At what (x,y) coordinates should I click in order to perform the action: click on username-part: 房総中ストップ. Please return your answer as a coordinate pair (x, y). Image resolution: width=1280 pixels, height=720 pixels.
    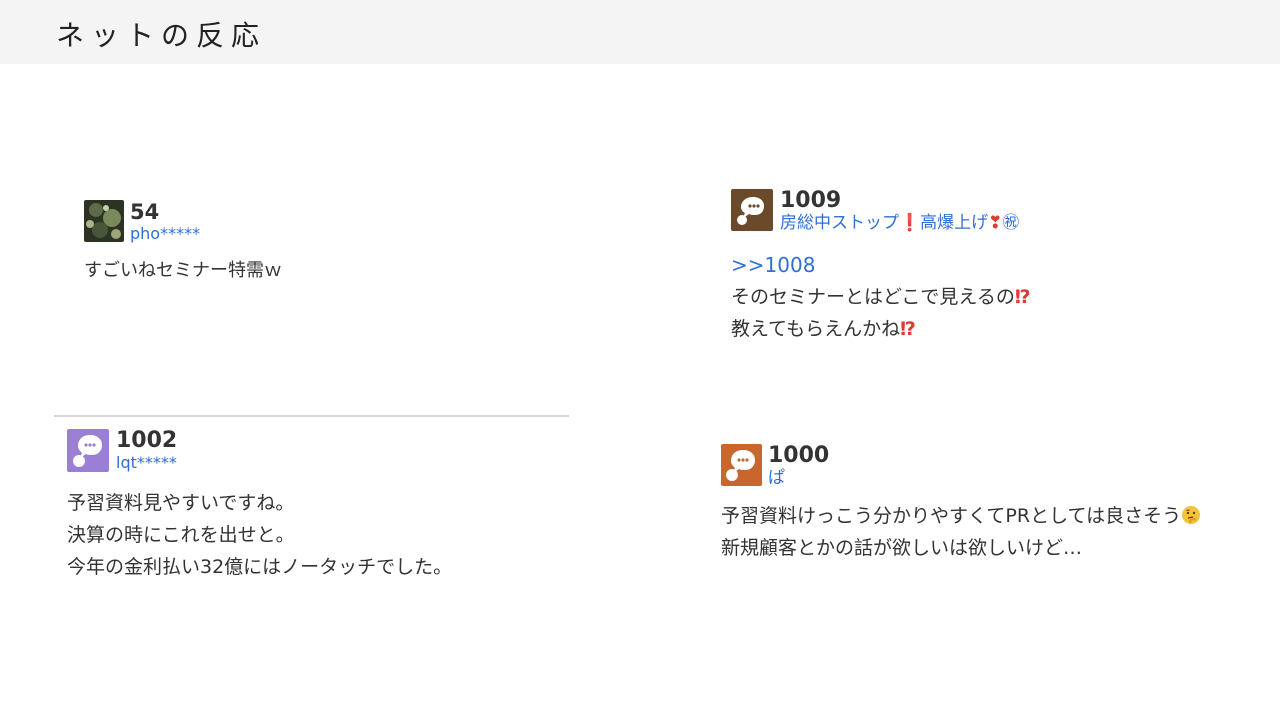
    Looking at the image, I should click on (839, 223).